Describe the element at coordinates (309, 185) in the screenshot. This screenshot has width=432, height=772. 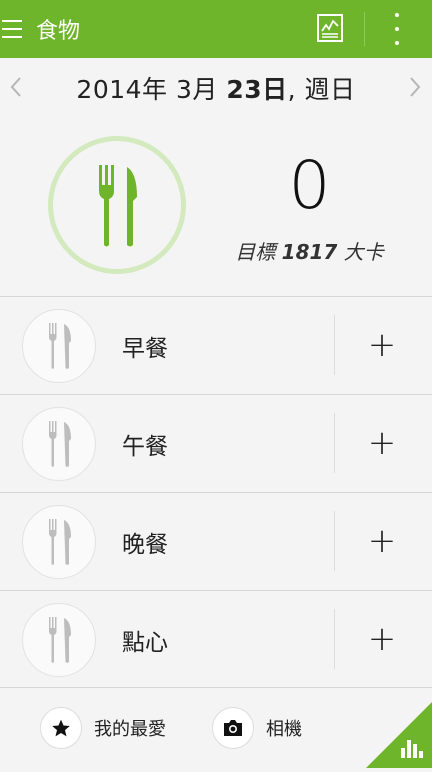
I see `calories-consumed: 0` at that location.